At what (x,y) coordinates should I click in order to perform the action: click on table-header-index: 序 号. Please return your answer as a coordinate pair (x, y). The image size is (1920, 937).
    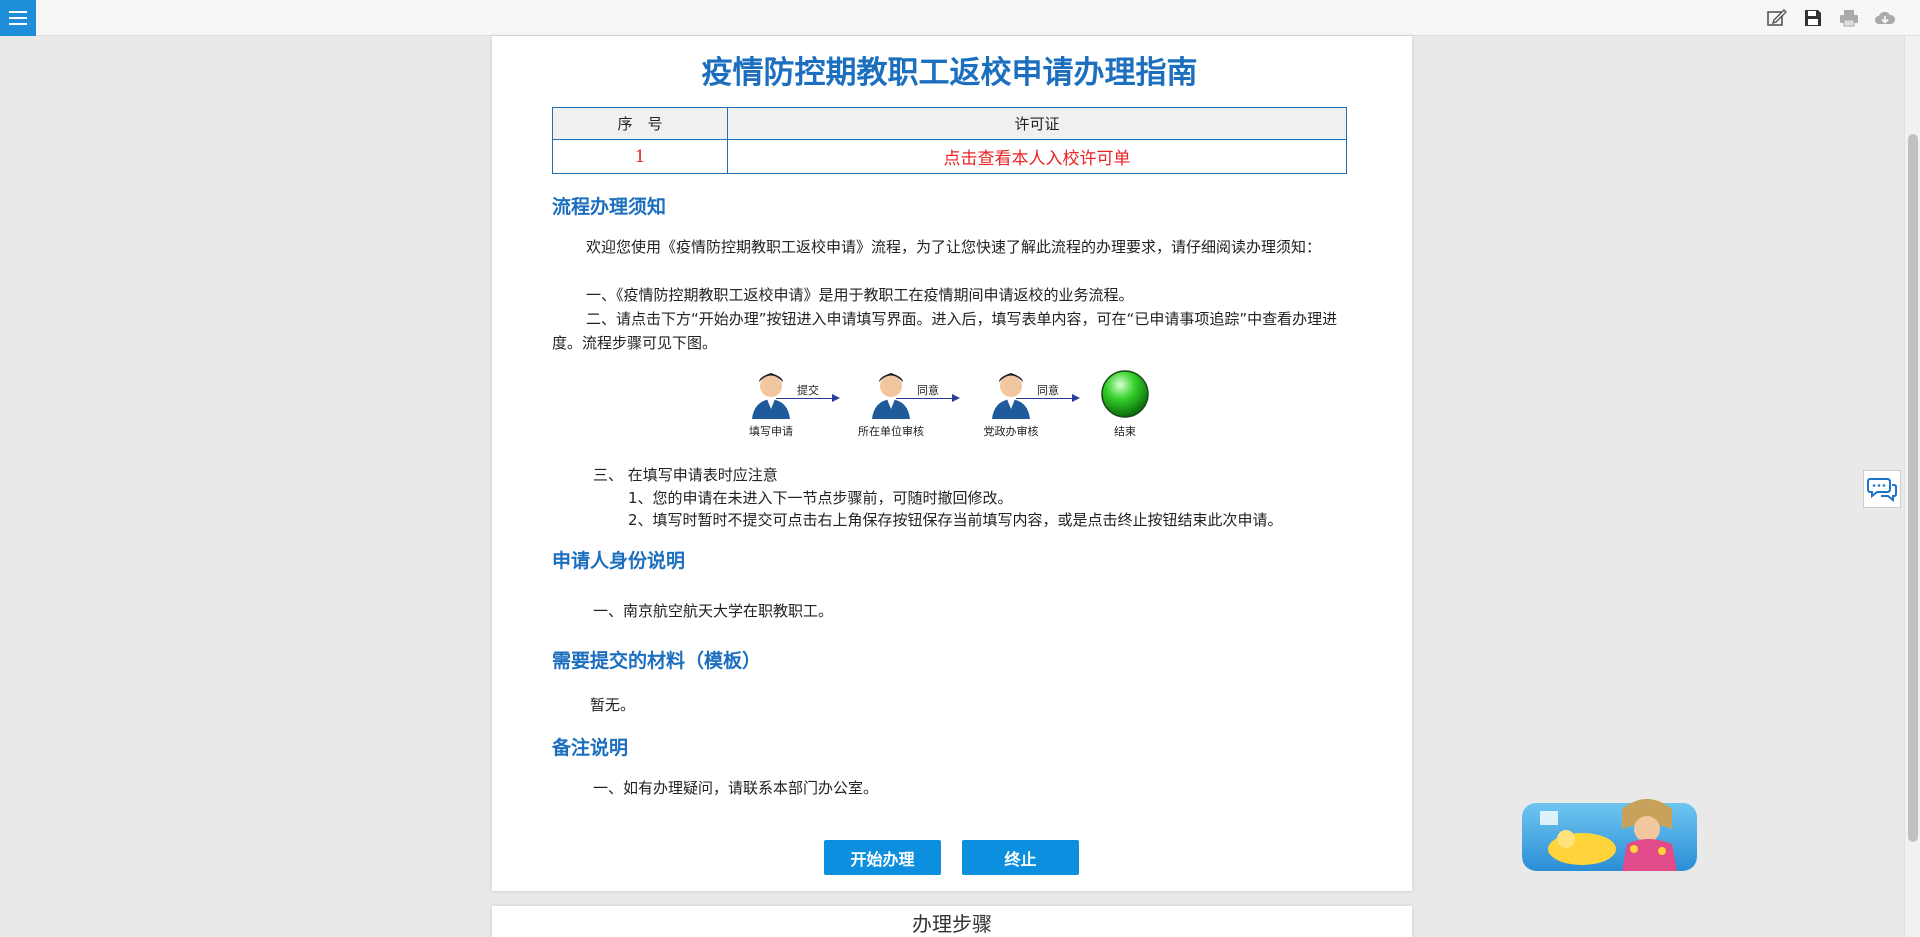
    Looking at the image, I should click on (640, 123).